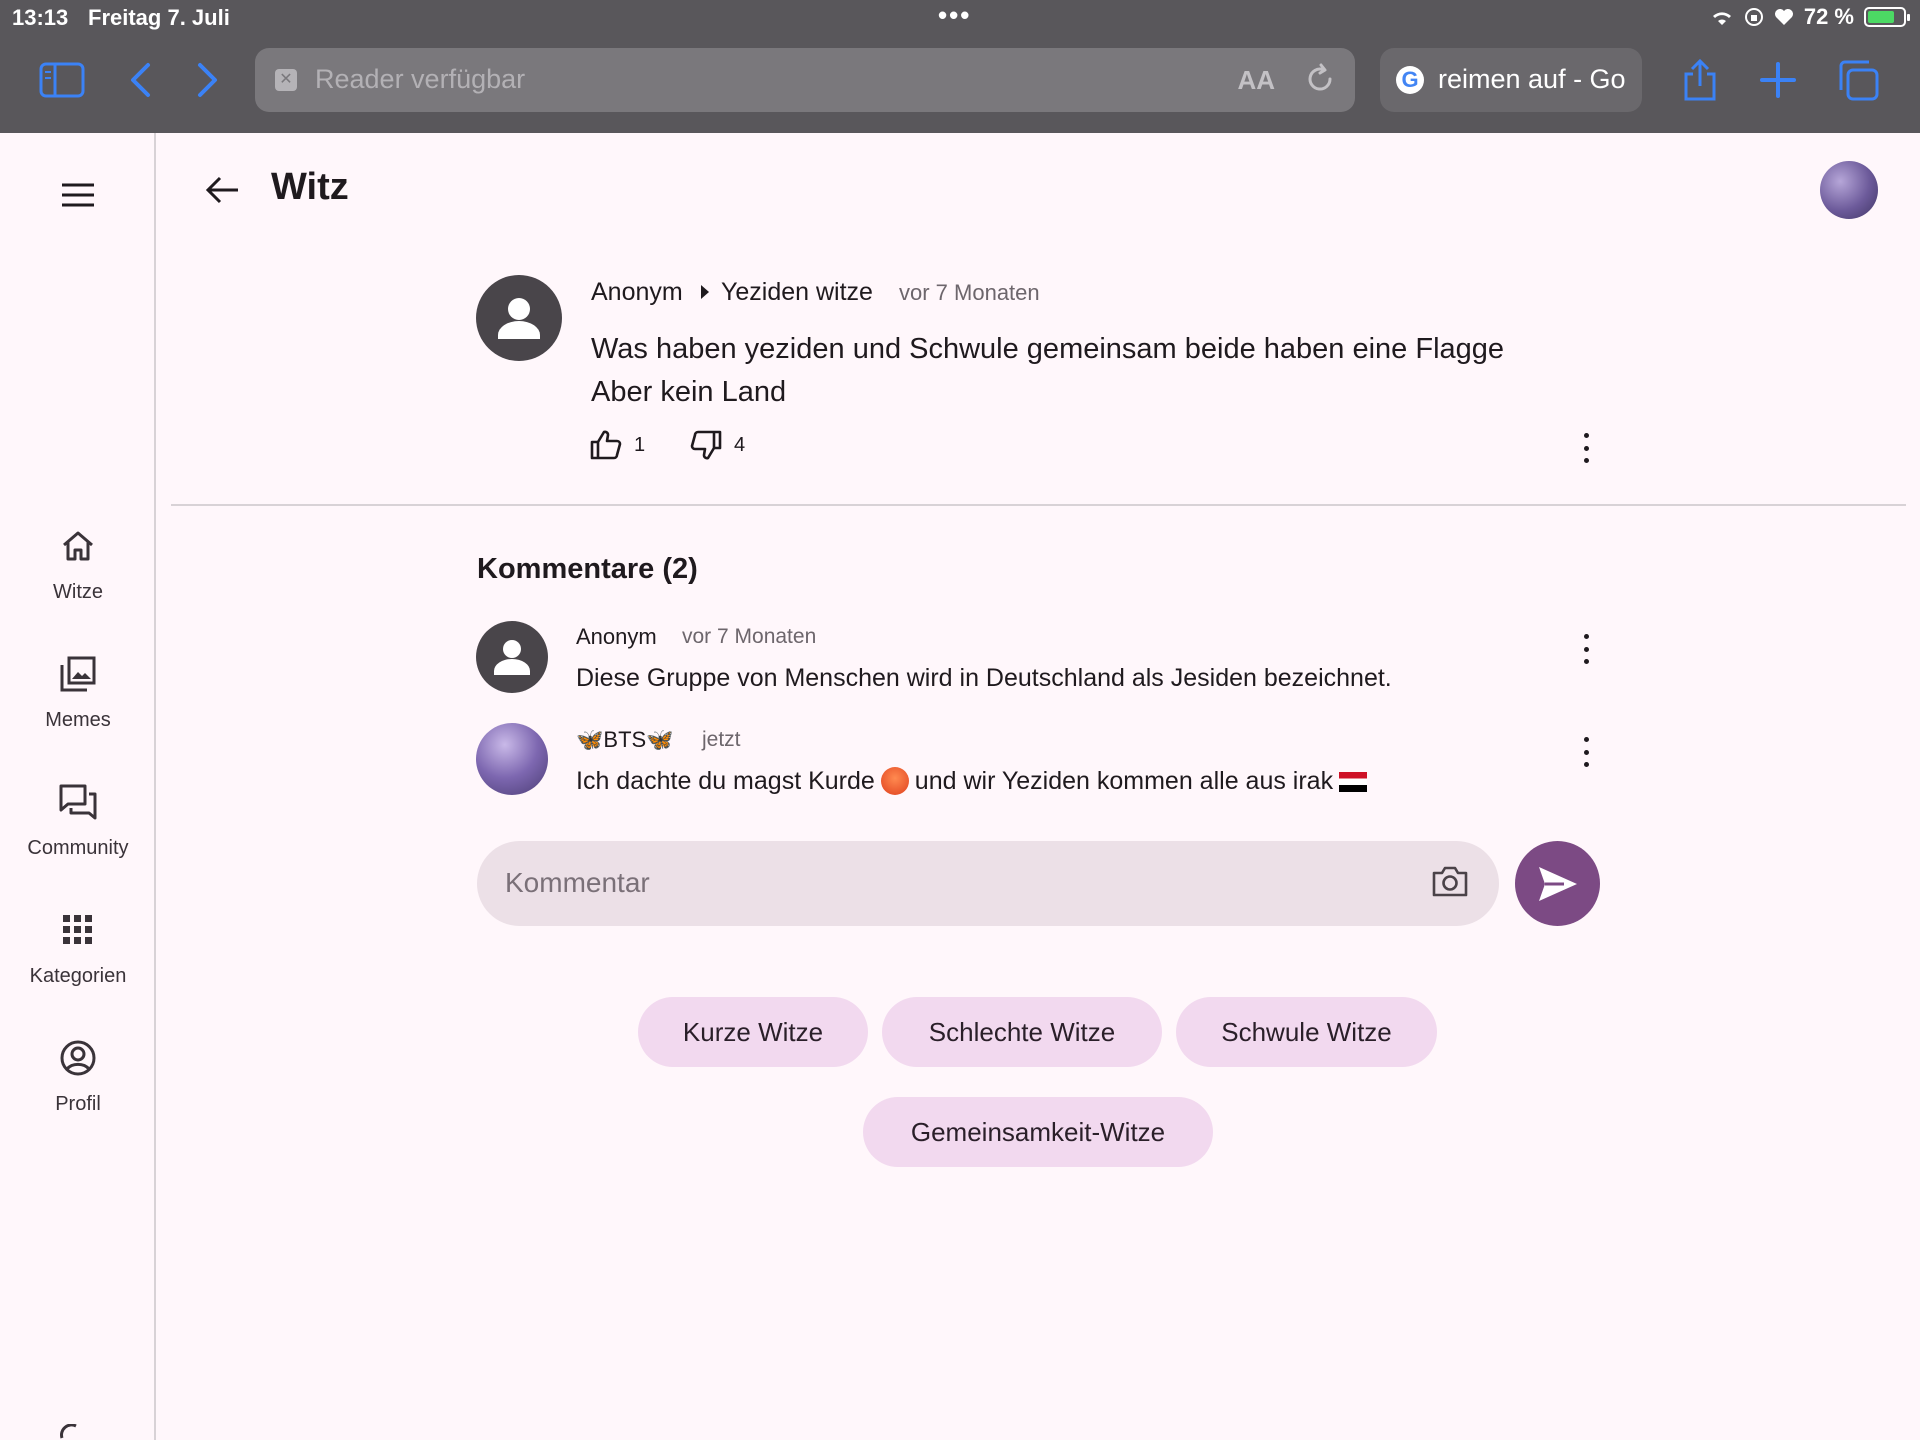  I want to click on sidebar-nav: Witze Memes Community Kategorien Profil, so click(78, 786).